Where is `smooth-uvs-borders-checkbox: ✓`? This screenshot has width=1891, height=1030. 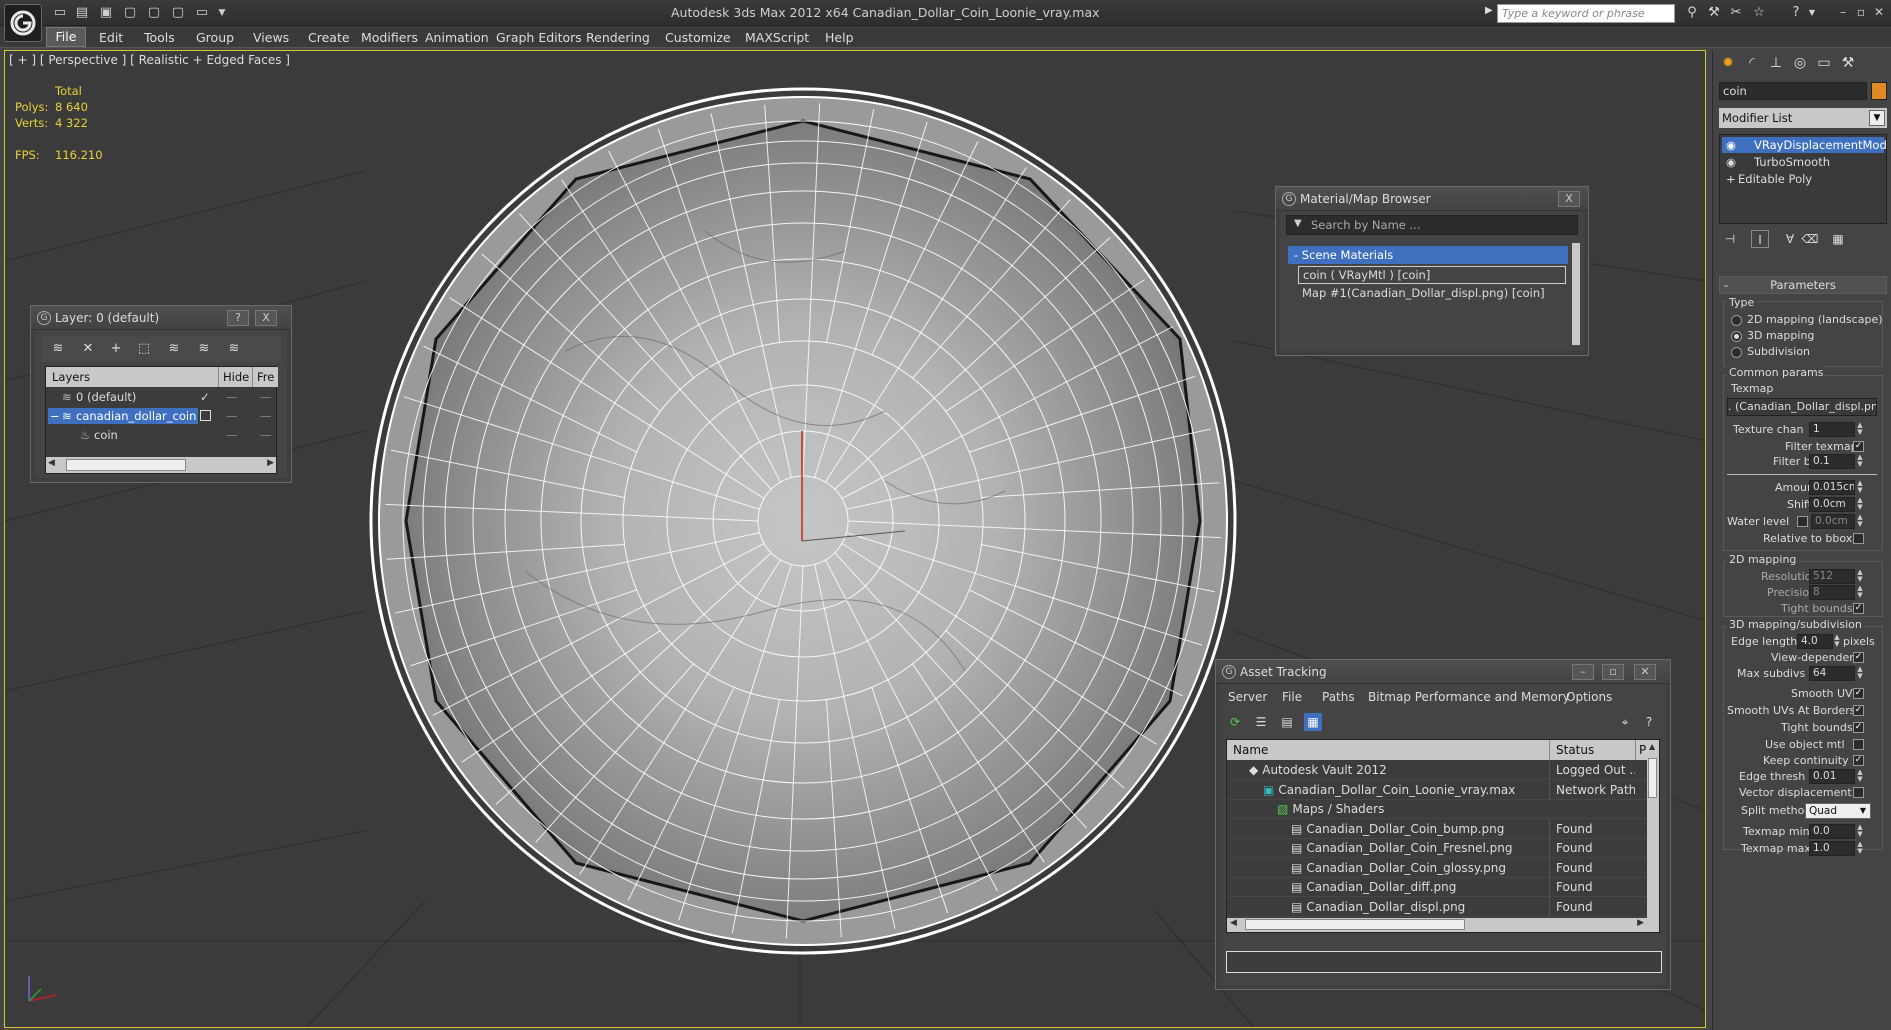
smooth-uvs-borders-checkbox: ✓ is located at coordinates (1858, 710).